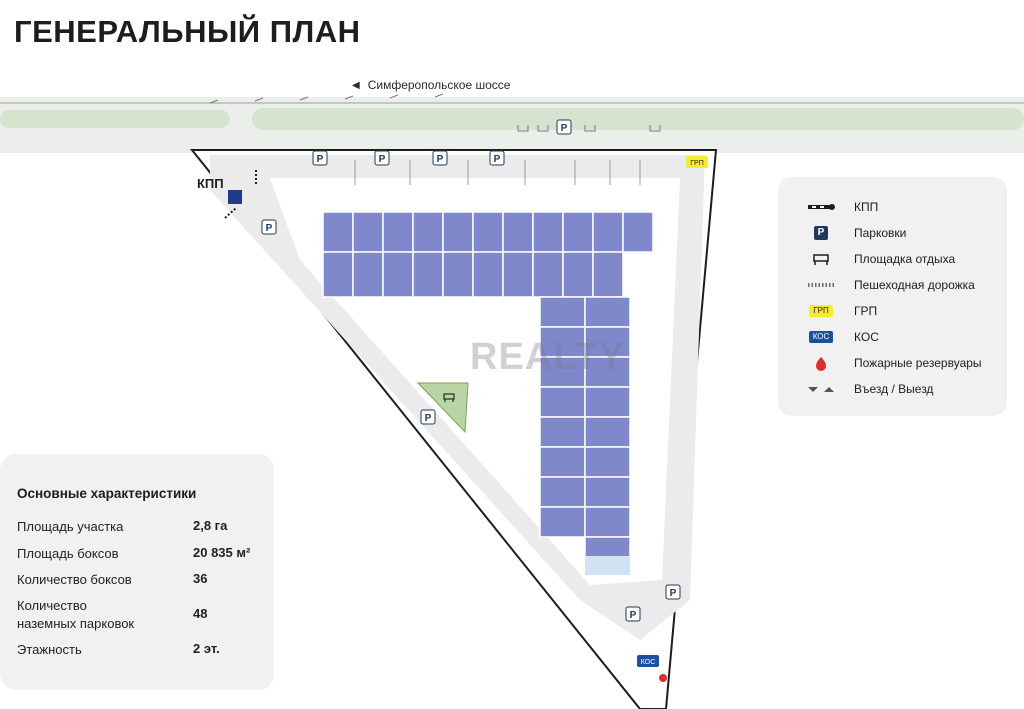 Image resolution: width=1024 pixels, height=709 pixels. I want to click on stat-label: Площадь боксов, so click(68, 553).